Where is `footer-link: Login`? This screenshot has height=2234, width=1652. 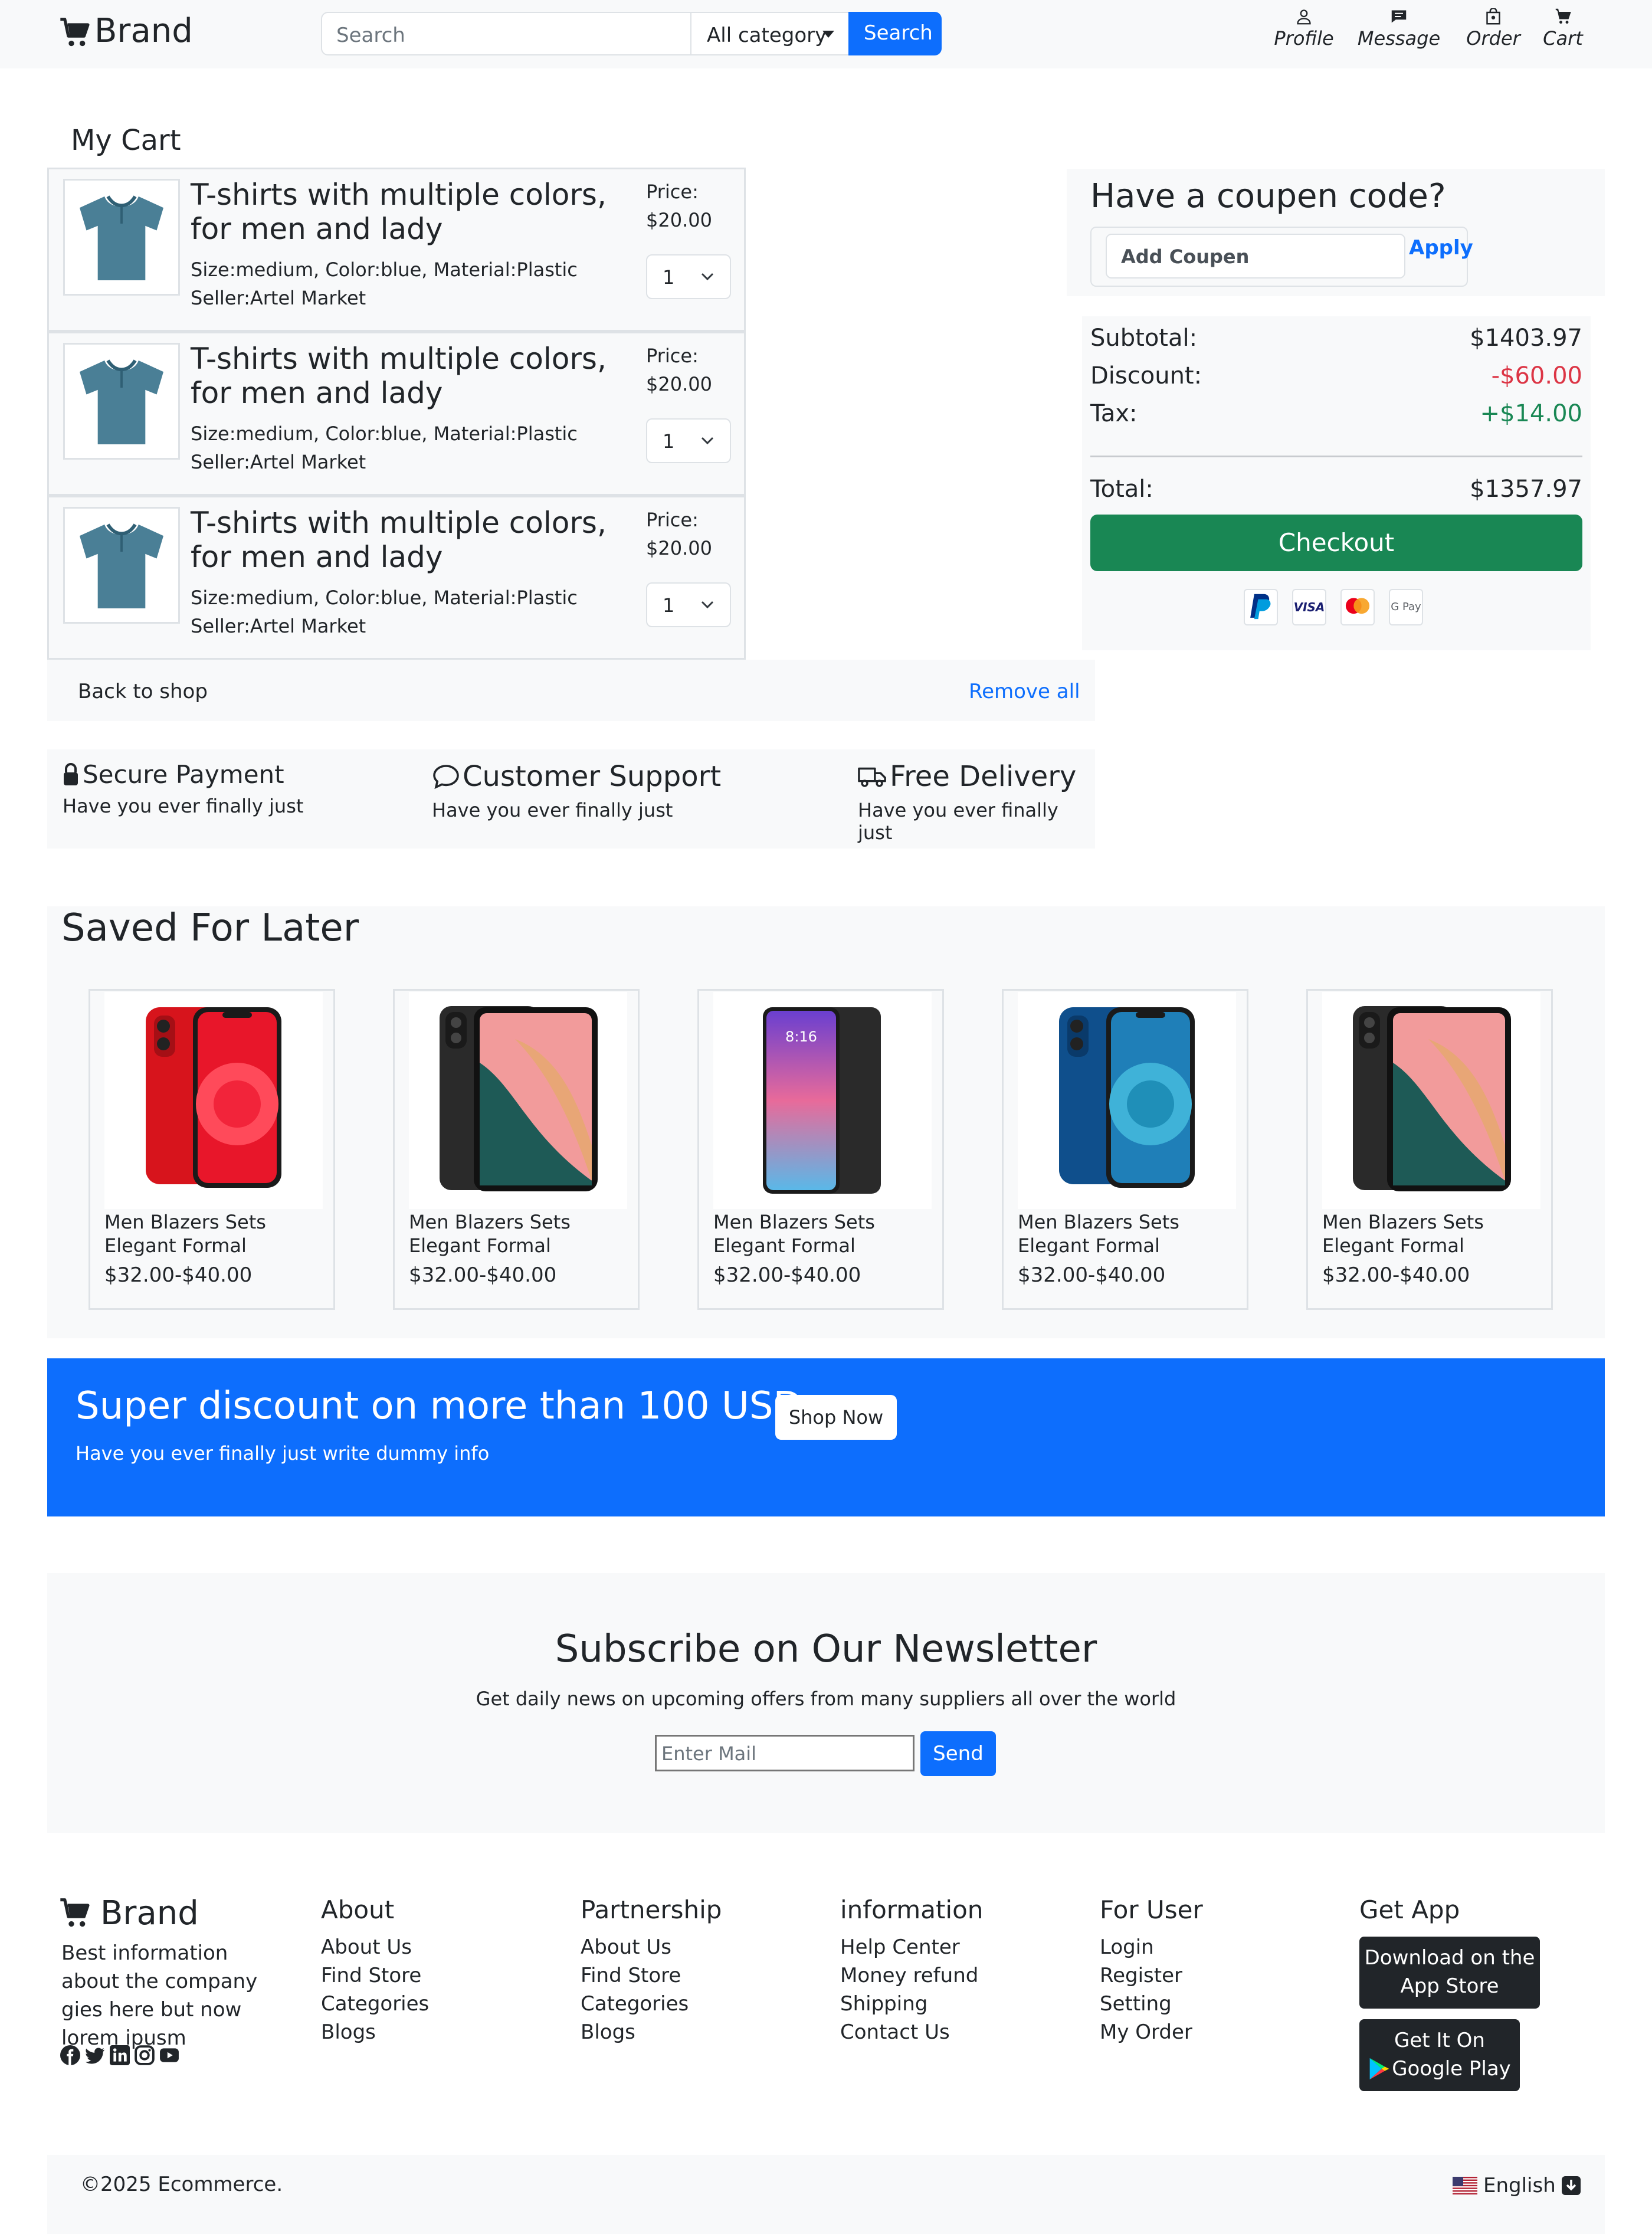
footer-link: Login is located at coordinates (1146, 1947).